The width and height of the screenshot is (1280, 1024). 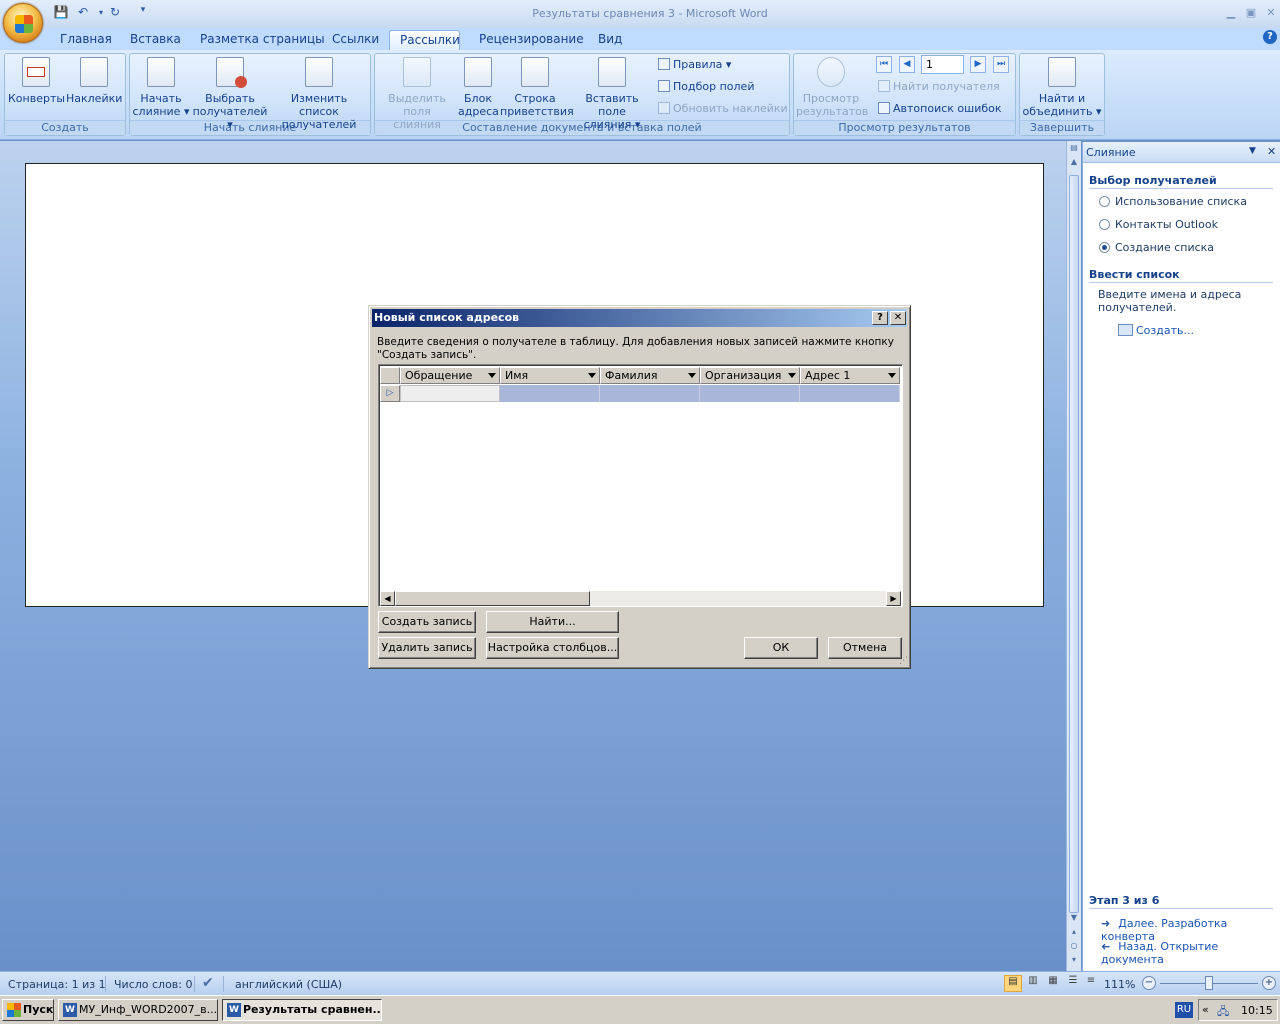 What do you see at coordinates (1223, 1012) in the screenshot?
I see `network-icon: 🖧` at bounding box center [1223, 1012].